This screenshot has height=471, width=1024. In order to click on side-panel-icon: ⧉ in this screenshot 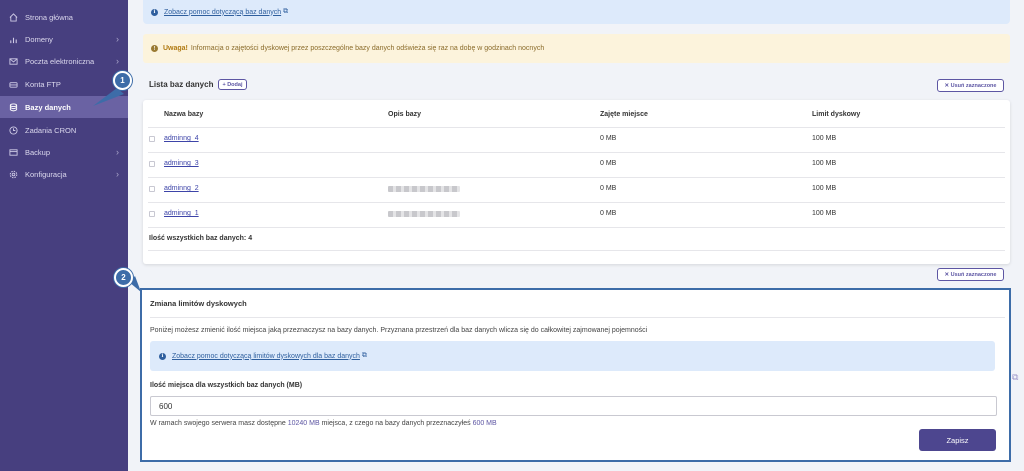, I will do `click(1018, 378)`.